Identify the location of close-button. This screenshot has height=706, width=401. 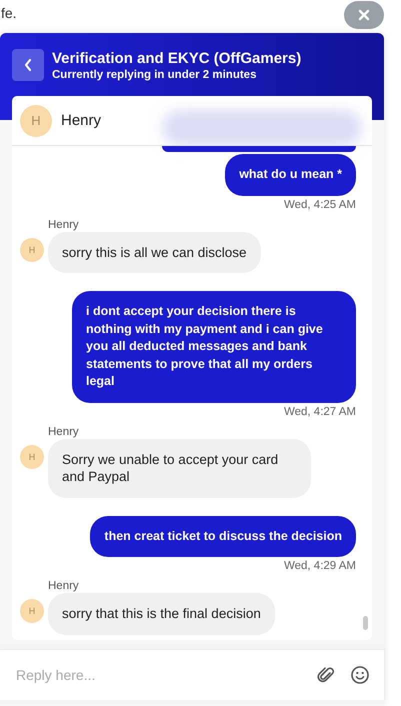
(364, 15).